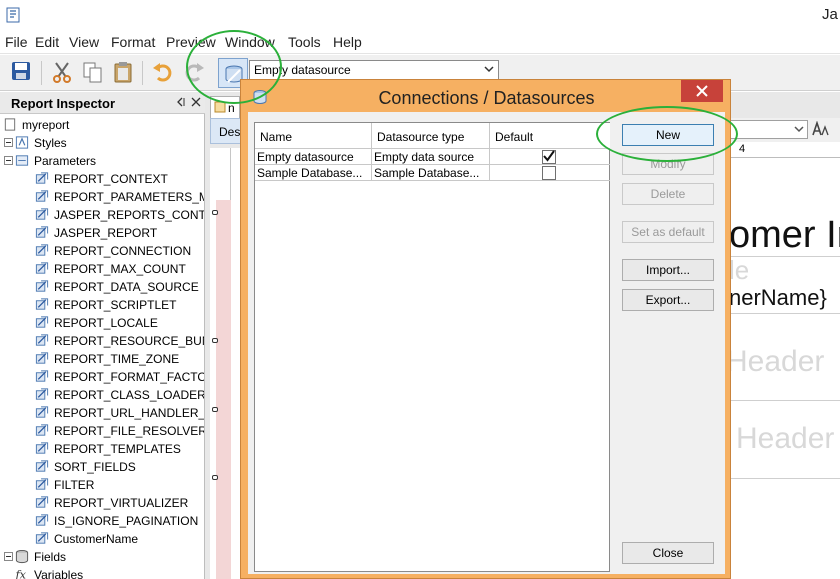  I want to click on dialog-close-button, so click(702, 91).